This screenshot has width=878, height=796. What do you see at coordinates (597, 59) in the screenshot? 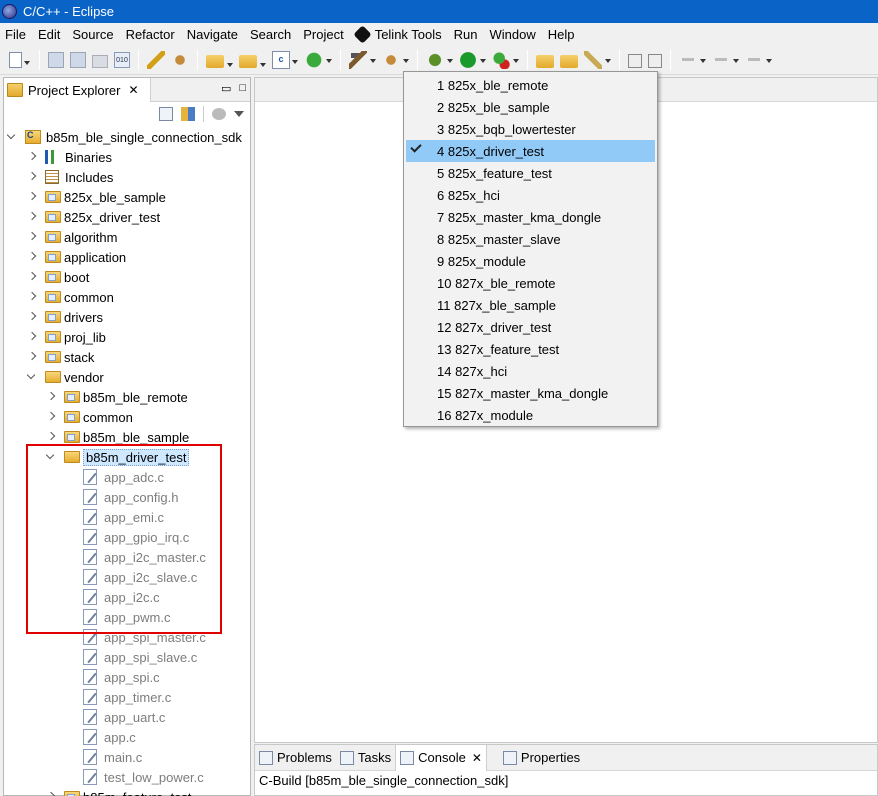
I see `search-rocket-icon` at bounding box center [597, 59].